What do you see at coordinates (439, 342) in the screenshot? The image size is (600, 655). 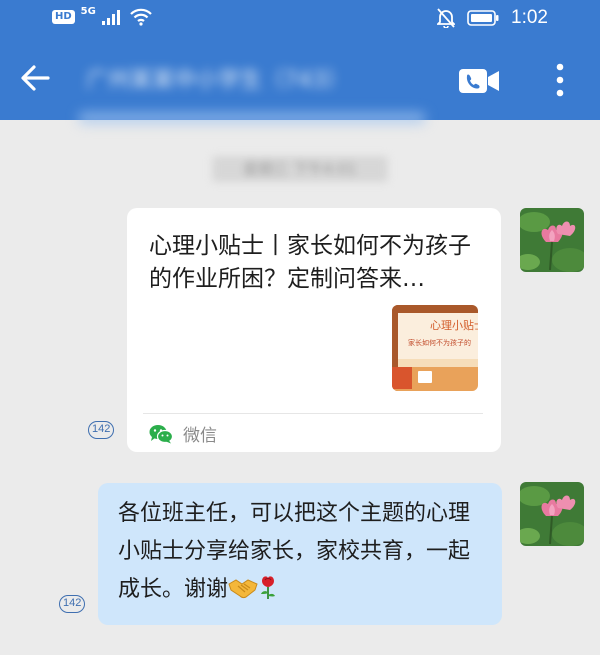 I see `thumbnail-subtitle: 家长如何不为孩子的` at bounding box center [439, 342].